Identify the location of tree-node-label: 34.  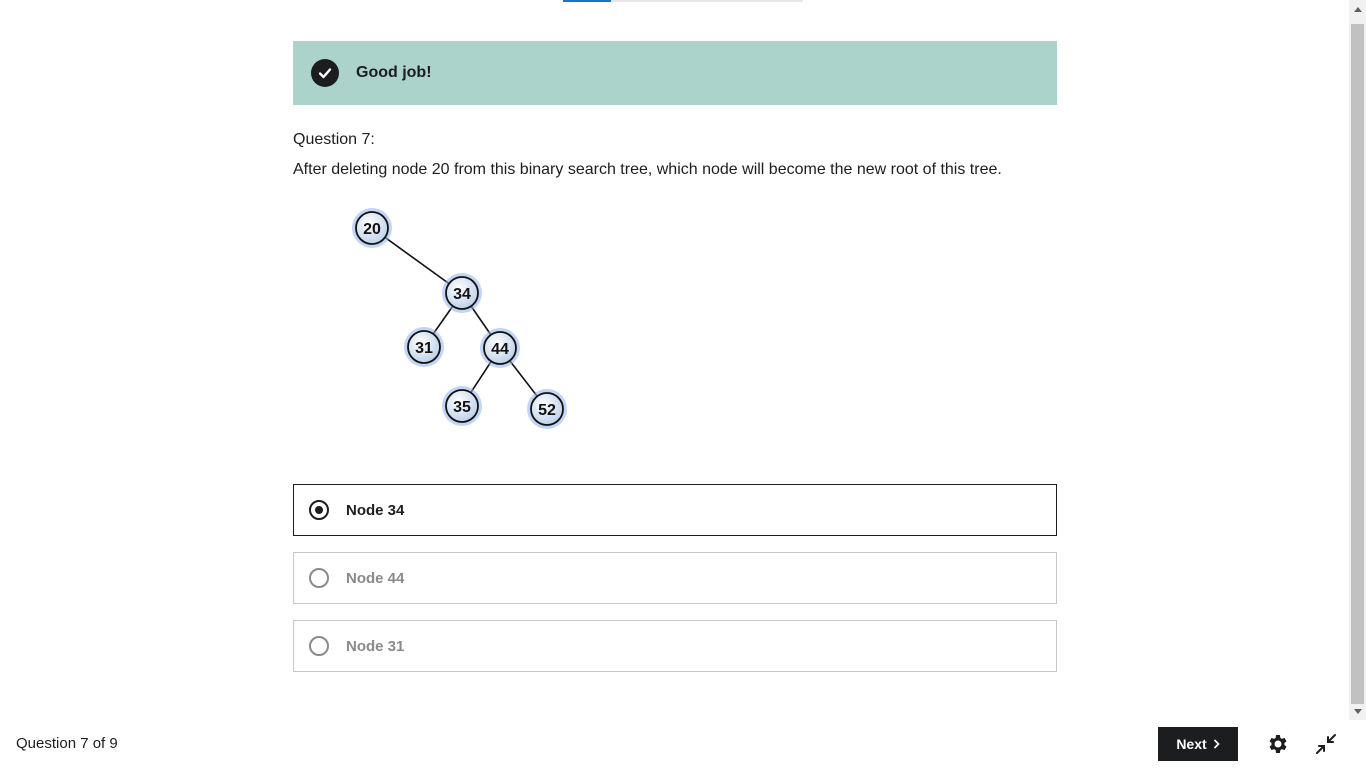
(462, 294).